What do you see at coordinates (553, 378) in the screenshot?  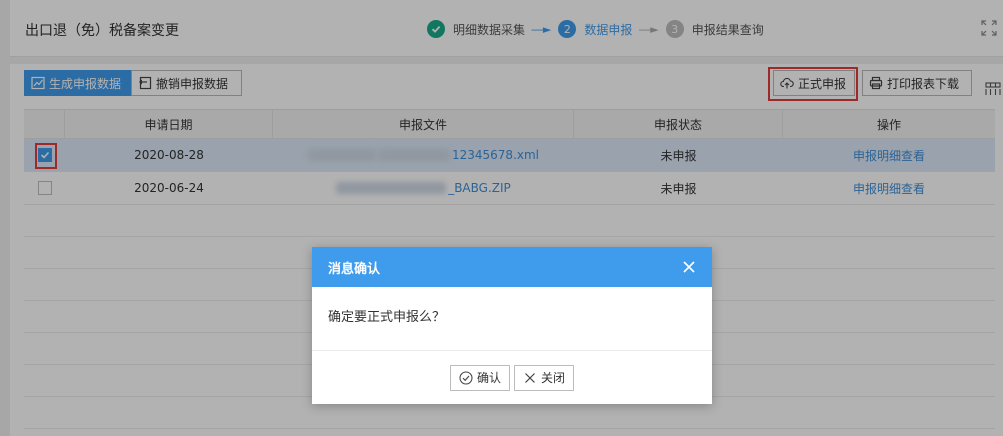 I see `close-label: 关闭` at bounding box center [553, 378].